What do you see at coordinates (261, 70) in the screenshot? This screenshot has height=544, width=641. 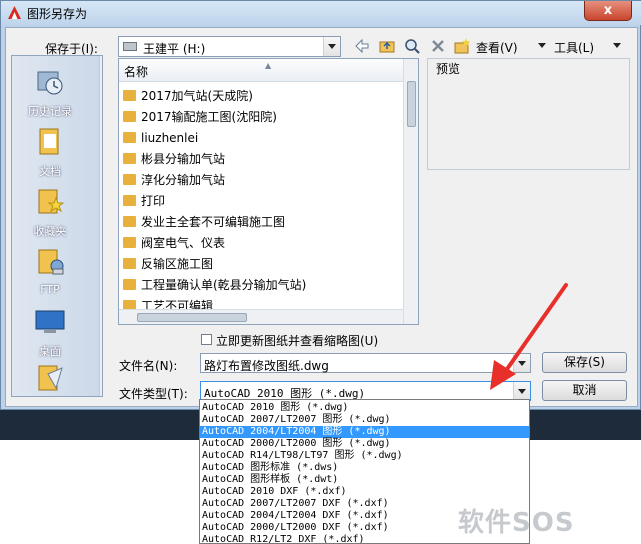 I see `column-header-name: 名称 ▲` at bounding box center [261, 70].